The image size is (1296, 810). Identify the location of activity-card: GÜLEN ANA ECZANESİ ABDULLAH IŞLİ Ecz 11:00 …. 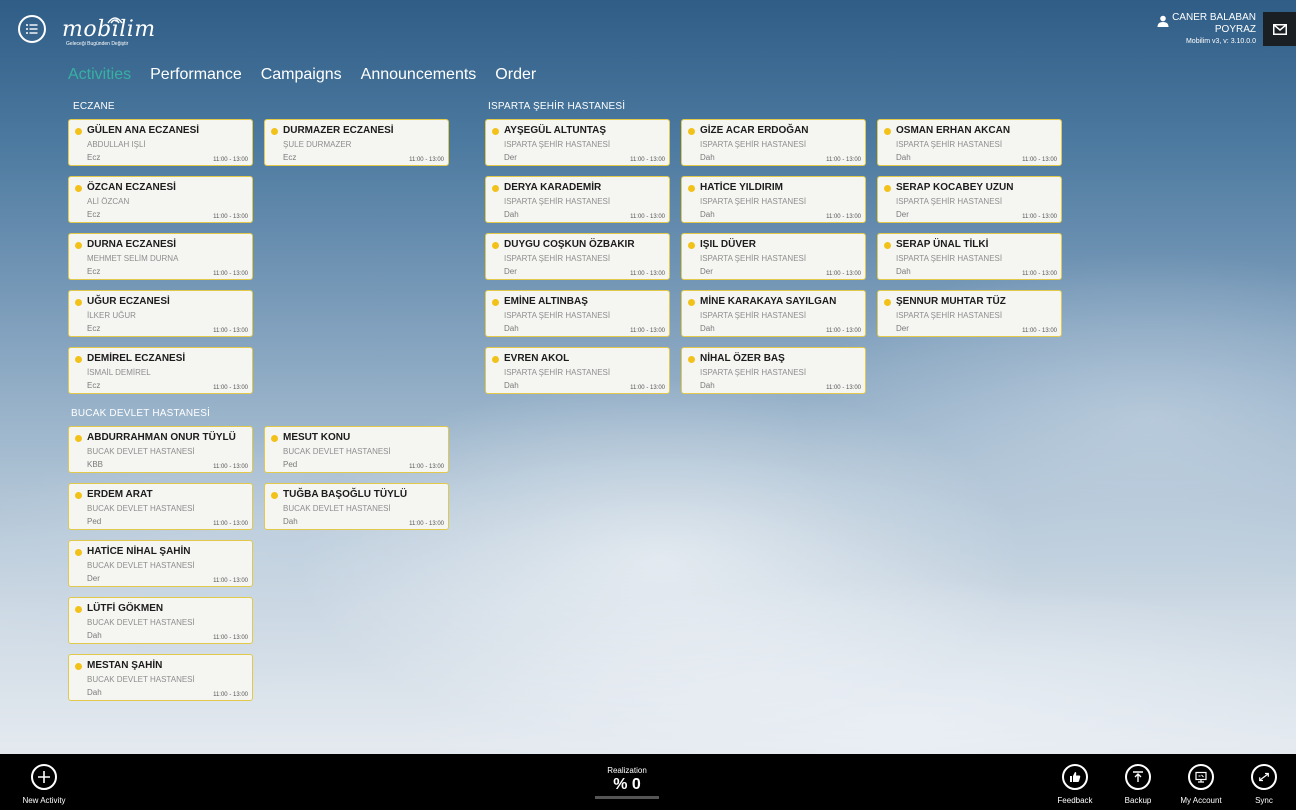
(160, 142).